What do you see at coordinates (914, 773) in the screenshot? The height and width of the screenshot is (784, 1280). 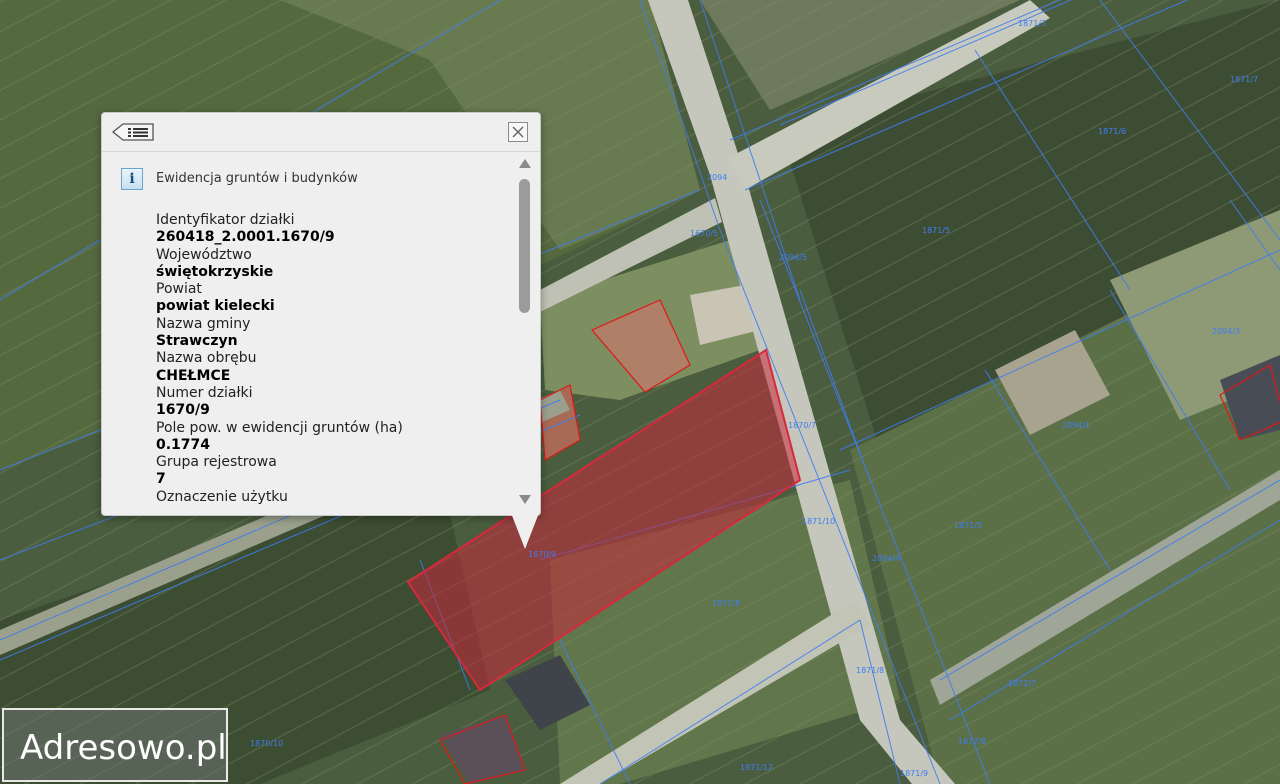 I see `parcel-label: 1871/9` at bounding box center [914, 773].